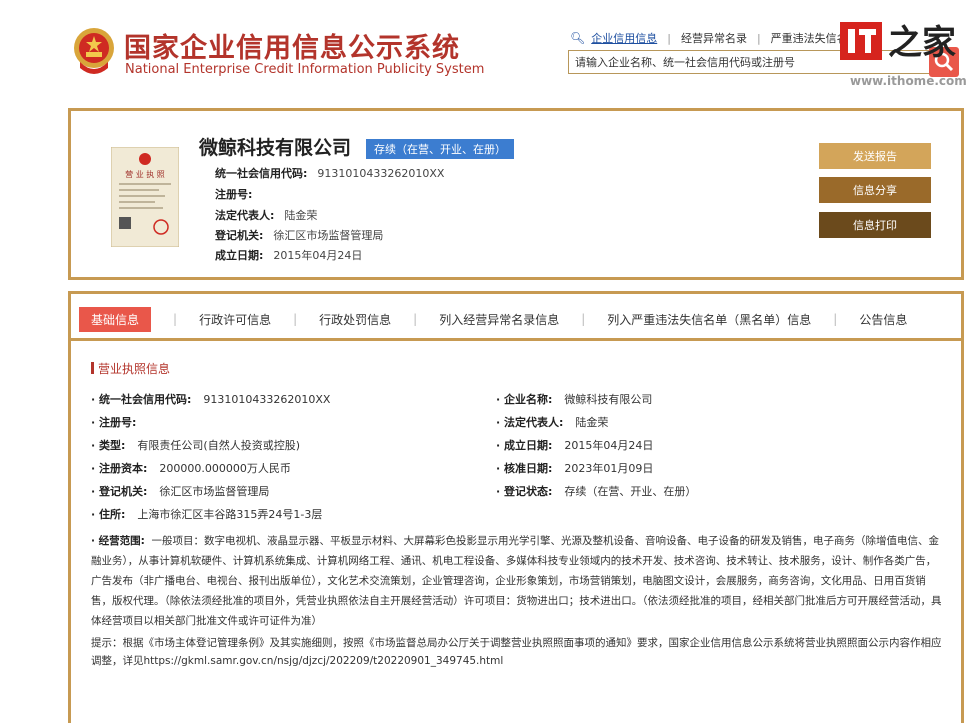  I want to click on info-reg-number: 注册号:, so click(238, 194).